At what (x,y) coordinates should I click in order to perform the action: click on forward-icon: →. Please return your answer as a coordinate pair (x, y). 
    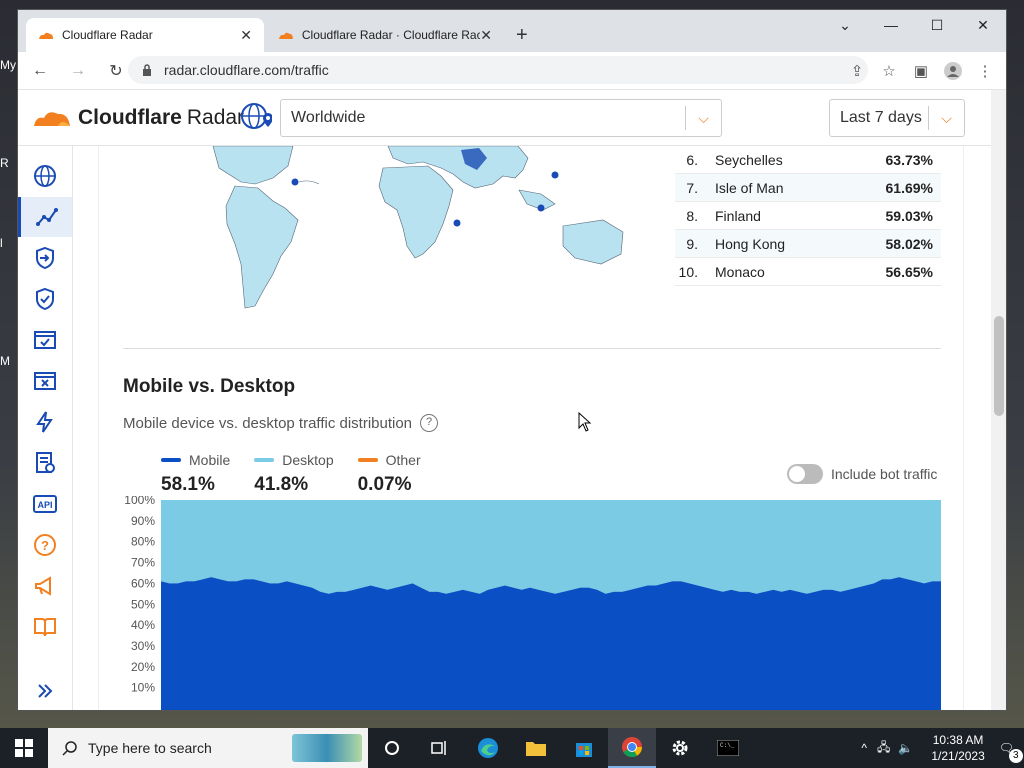
    Looking at the image, I should click on (78, 71).